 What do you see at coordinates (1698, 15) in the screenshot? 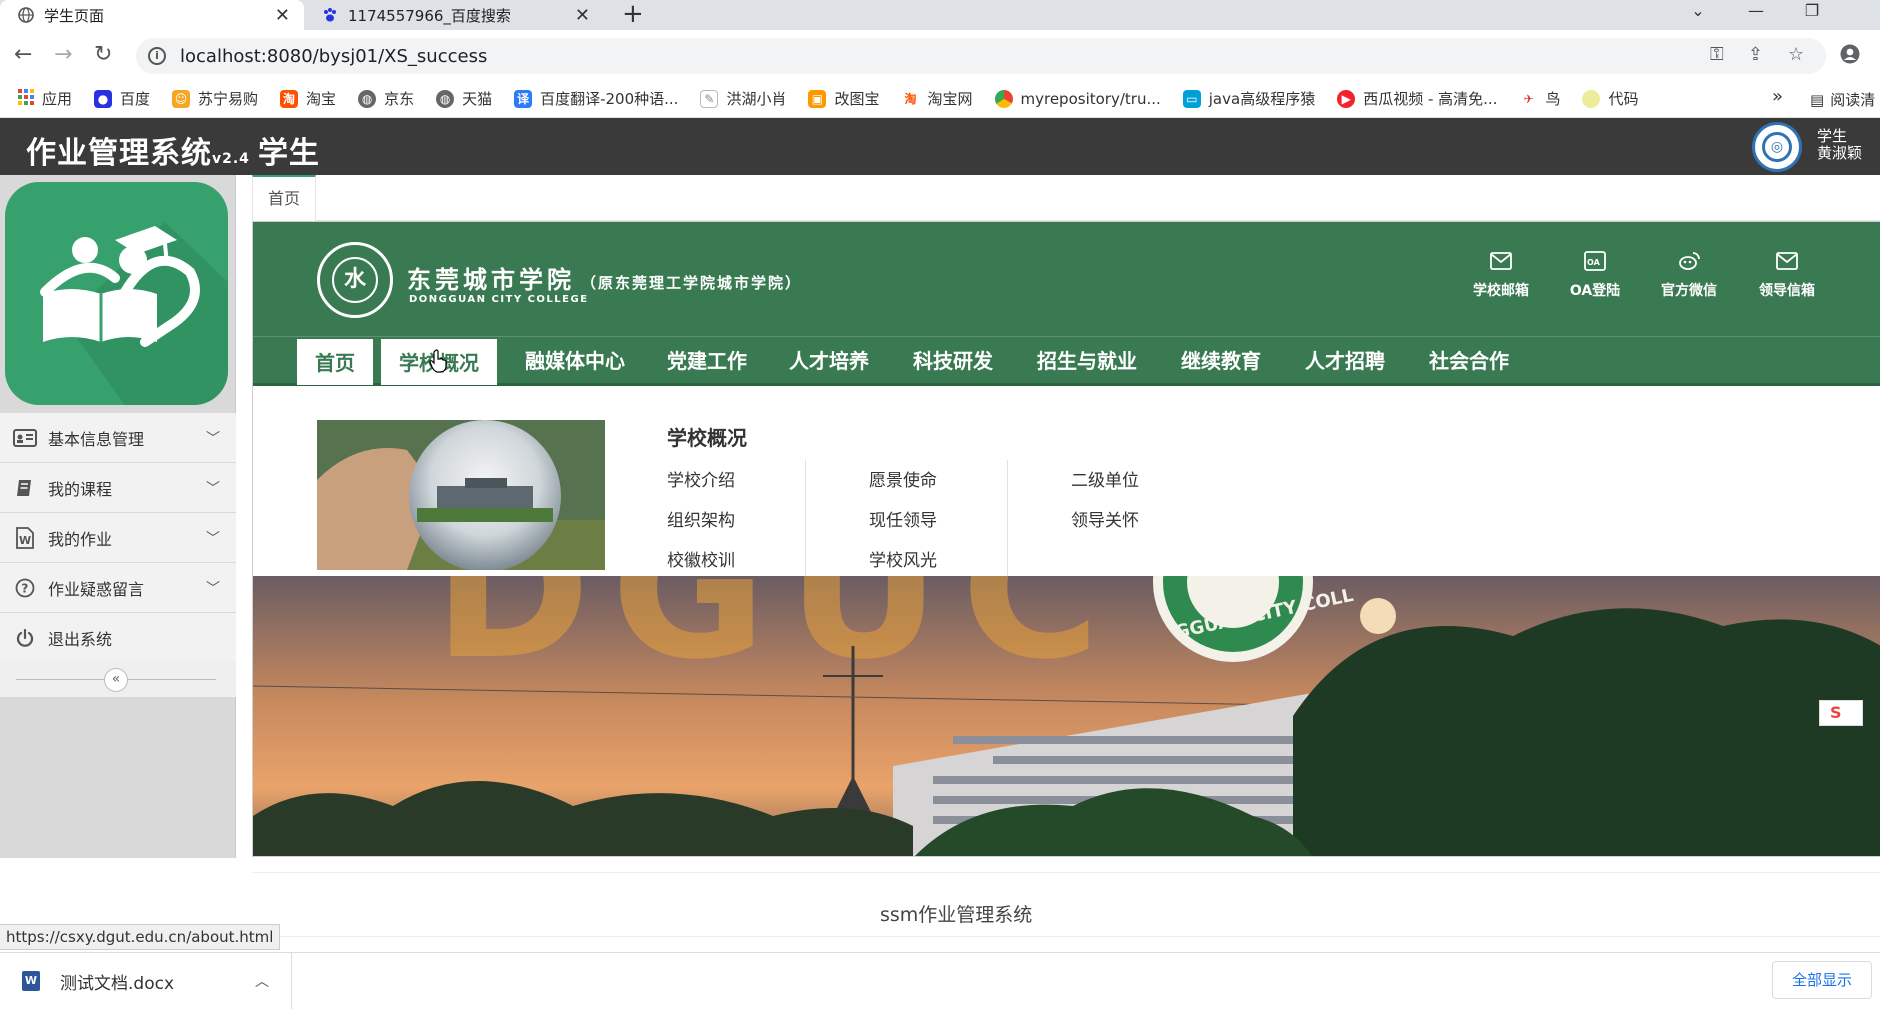
I see `tab-search-chevron-icon: ⌄` at bounding box center [1698, 15].